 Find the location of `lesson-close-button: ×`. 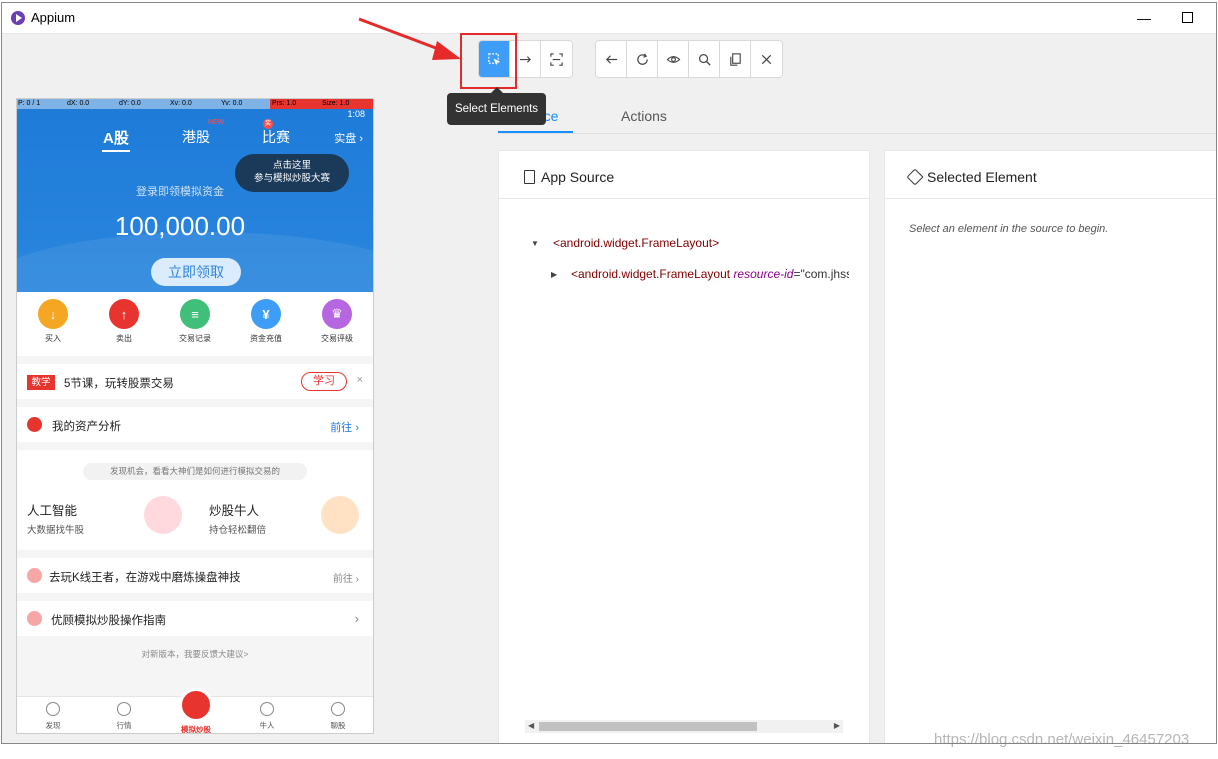

lesson-close-button: × is located at coordinates (360, 380).